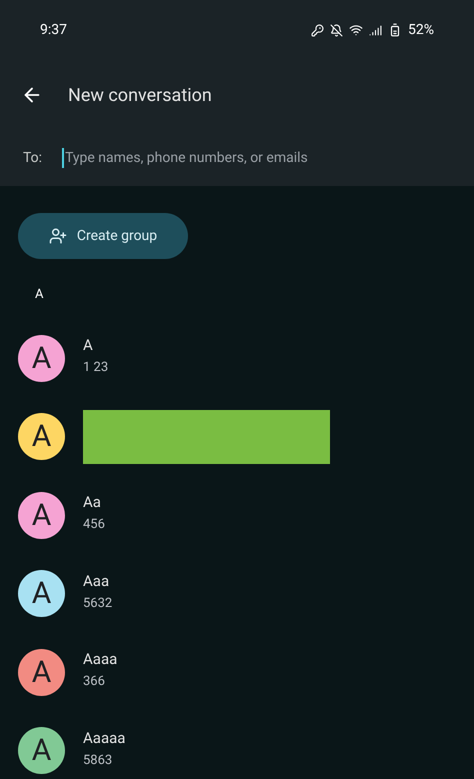 Image resolution: width=474 pixels, height=779 pixels. What do you see at coordinates (100, 659) in the screenshot?
I see `contact-name: Aaaa` at bounding box center [100, 659].